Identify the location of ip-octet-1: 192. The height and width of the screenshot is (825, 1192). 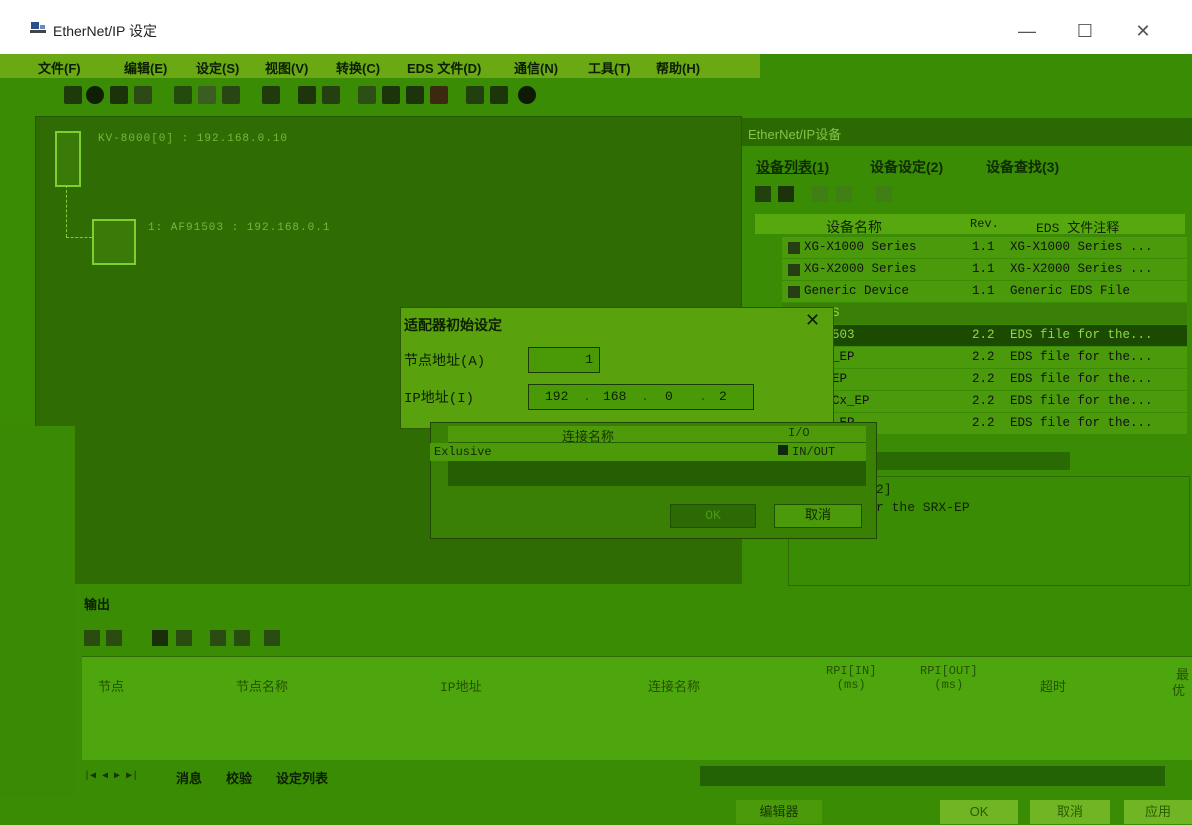
(557, 396).